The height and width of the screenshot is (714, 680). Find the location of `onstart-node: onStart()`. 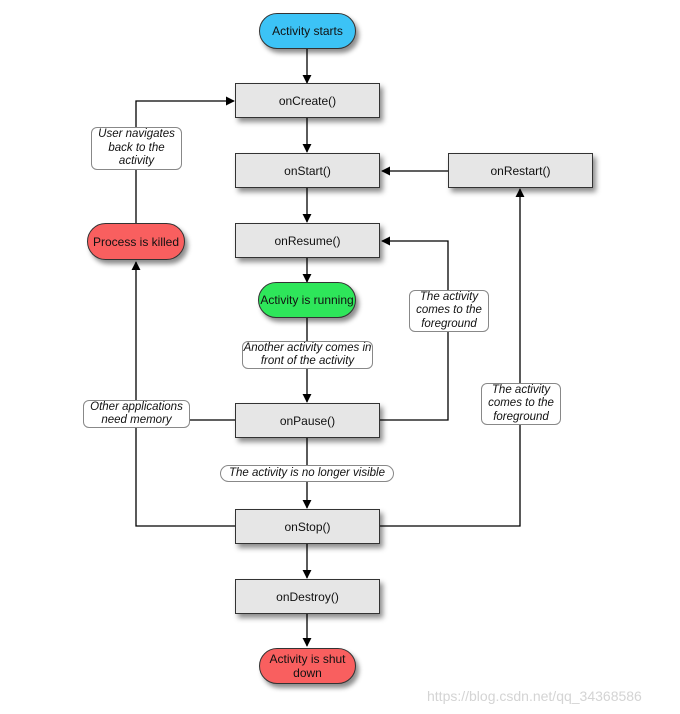

onstart-node: onStart() is located at coordinates (307, 170).